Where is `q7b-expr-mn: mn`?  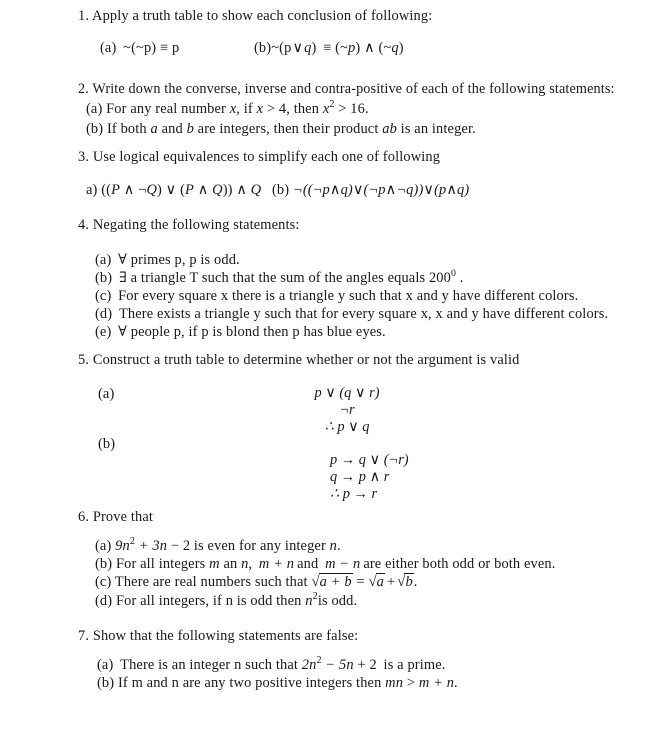 q7b-expr-mn: mn is located at coordinates (394, 683).